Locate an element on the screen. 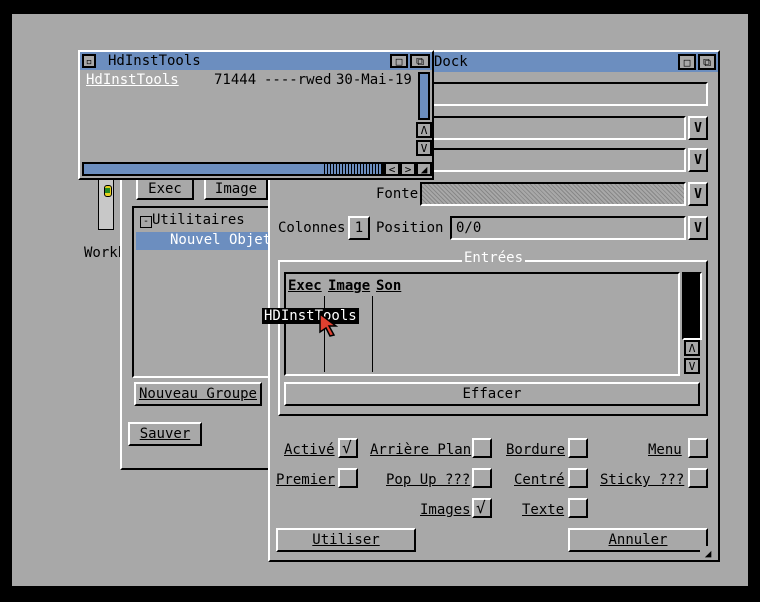 This screenshot has width=760, height=602. tree-list: - Utilitaires Nouvel Objet is located at coordinates (206, 292).